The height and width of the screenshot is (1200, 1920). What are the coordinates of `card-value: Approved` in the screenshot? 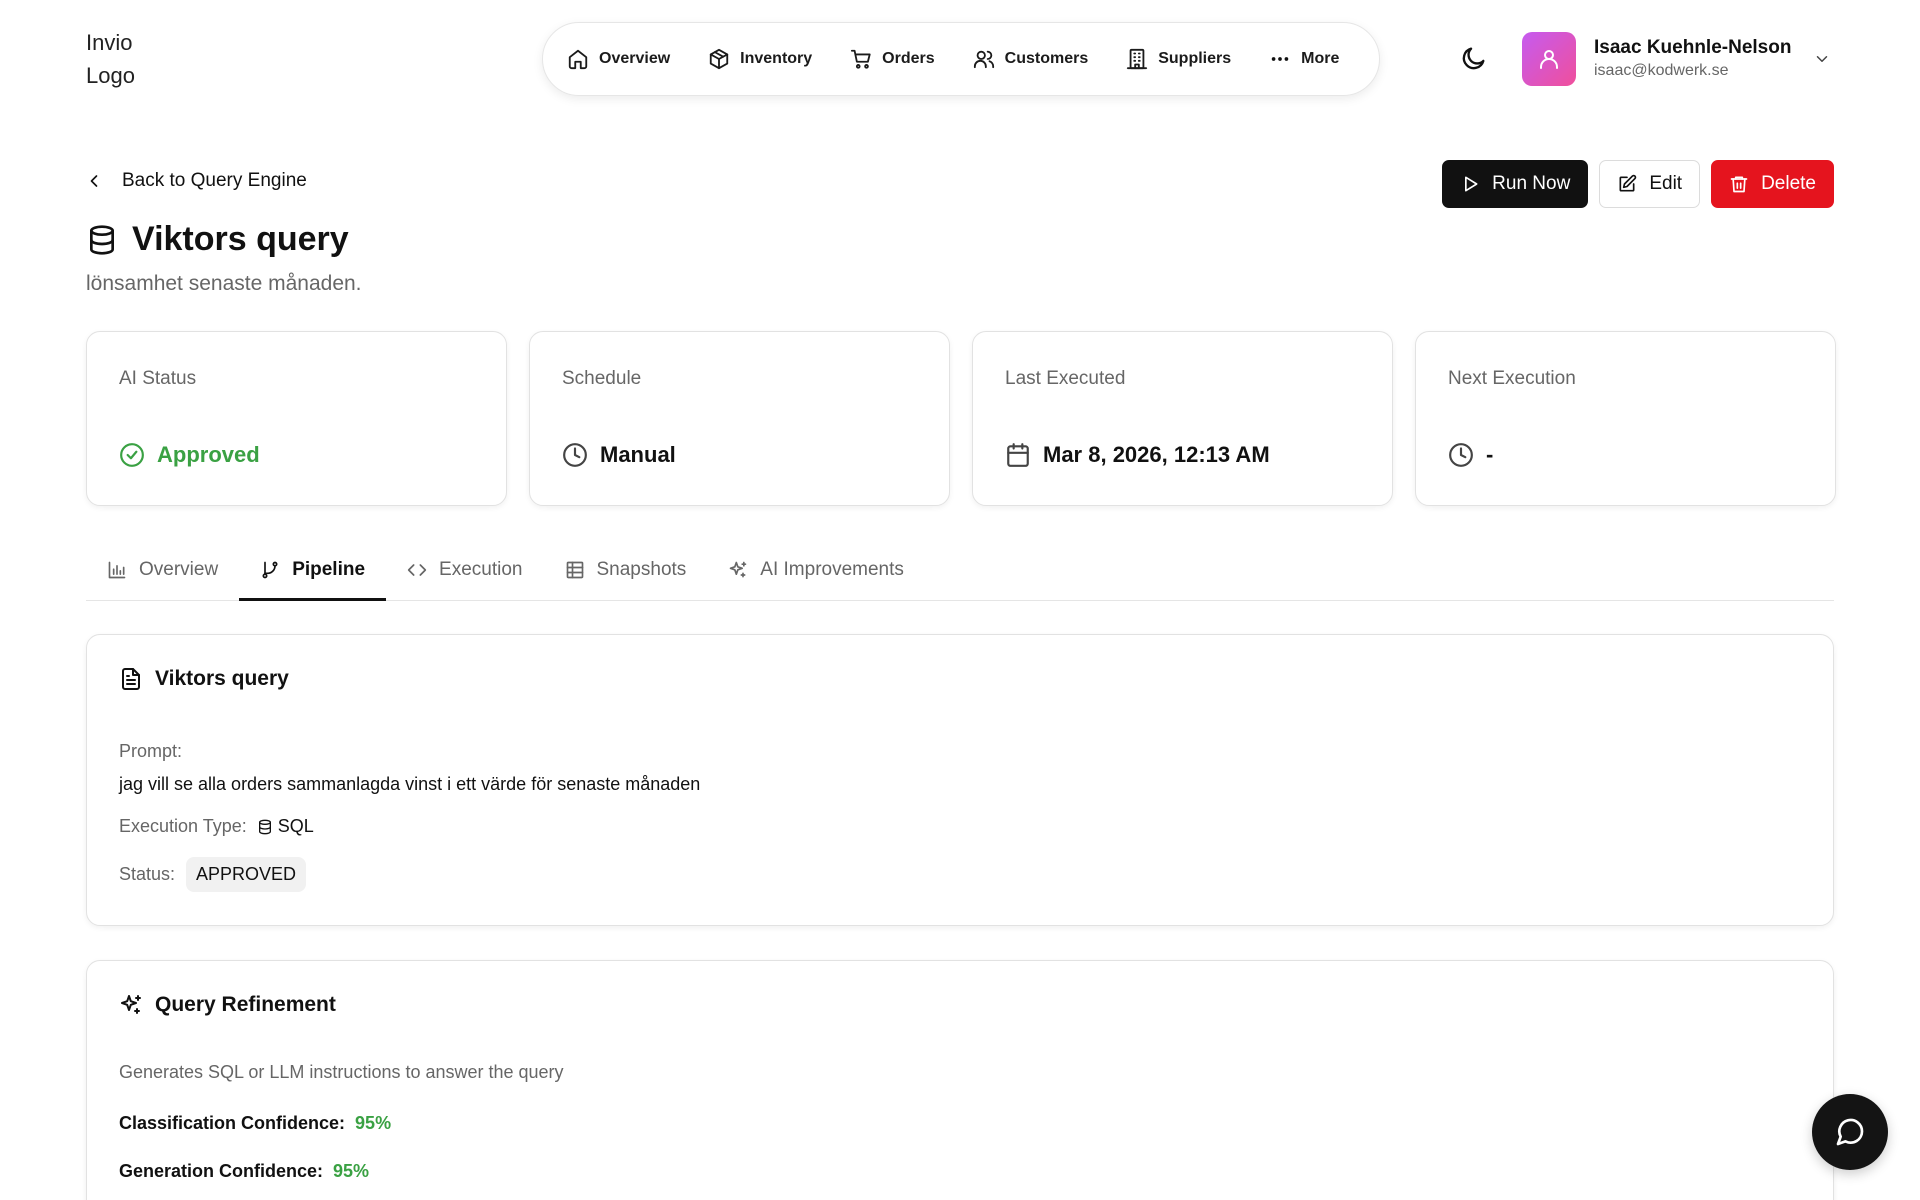 It's located at (189, 455).